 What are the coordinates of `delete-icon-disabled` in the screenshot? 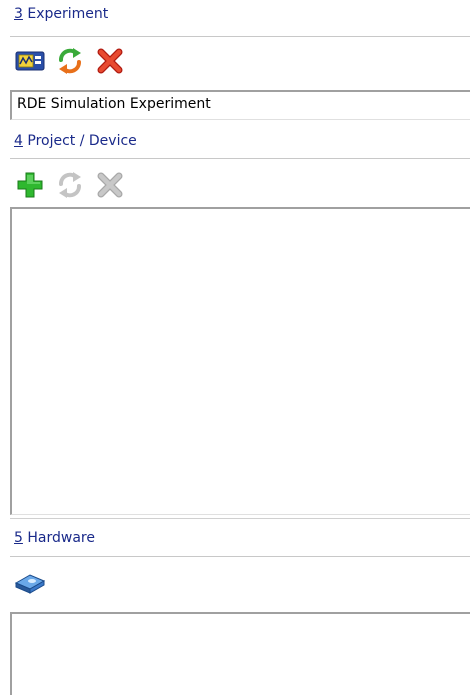 It's located at (110, 185).